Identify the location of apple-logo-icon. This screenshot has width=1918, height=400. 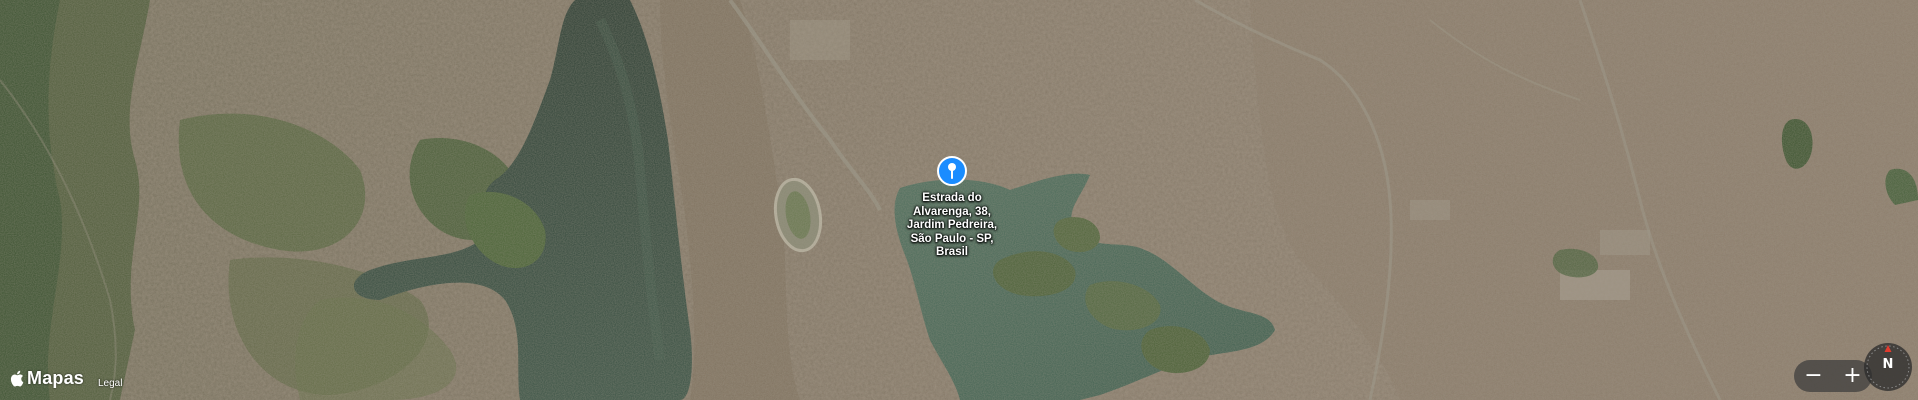
(17, 378).